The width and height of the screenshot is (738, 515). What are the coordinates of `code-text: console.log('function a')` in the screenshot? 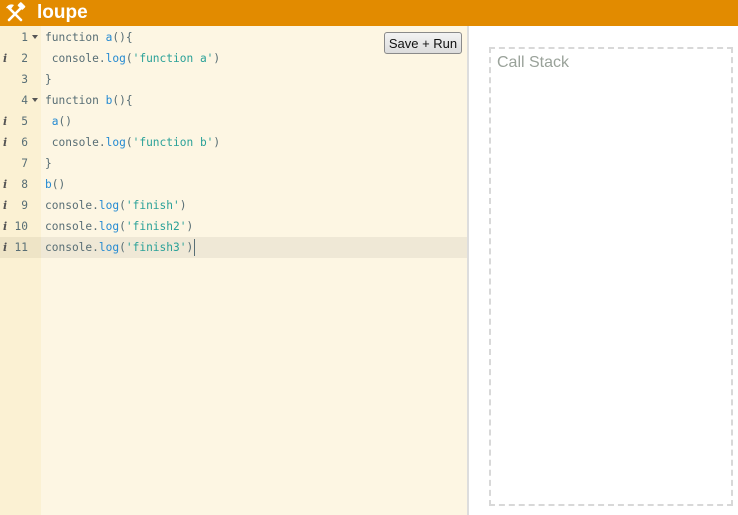 It's located at (132, 58).